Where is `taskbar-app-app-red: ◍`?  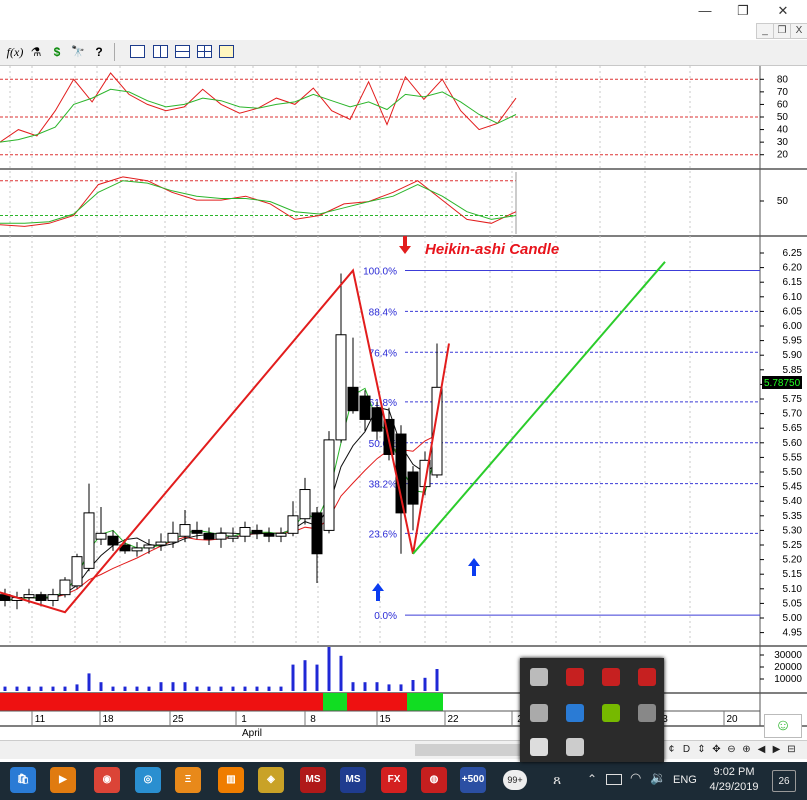
taskbar-app-app-red: ◍ is located at coordinates (434, 780).